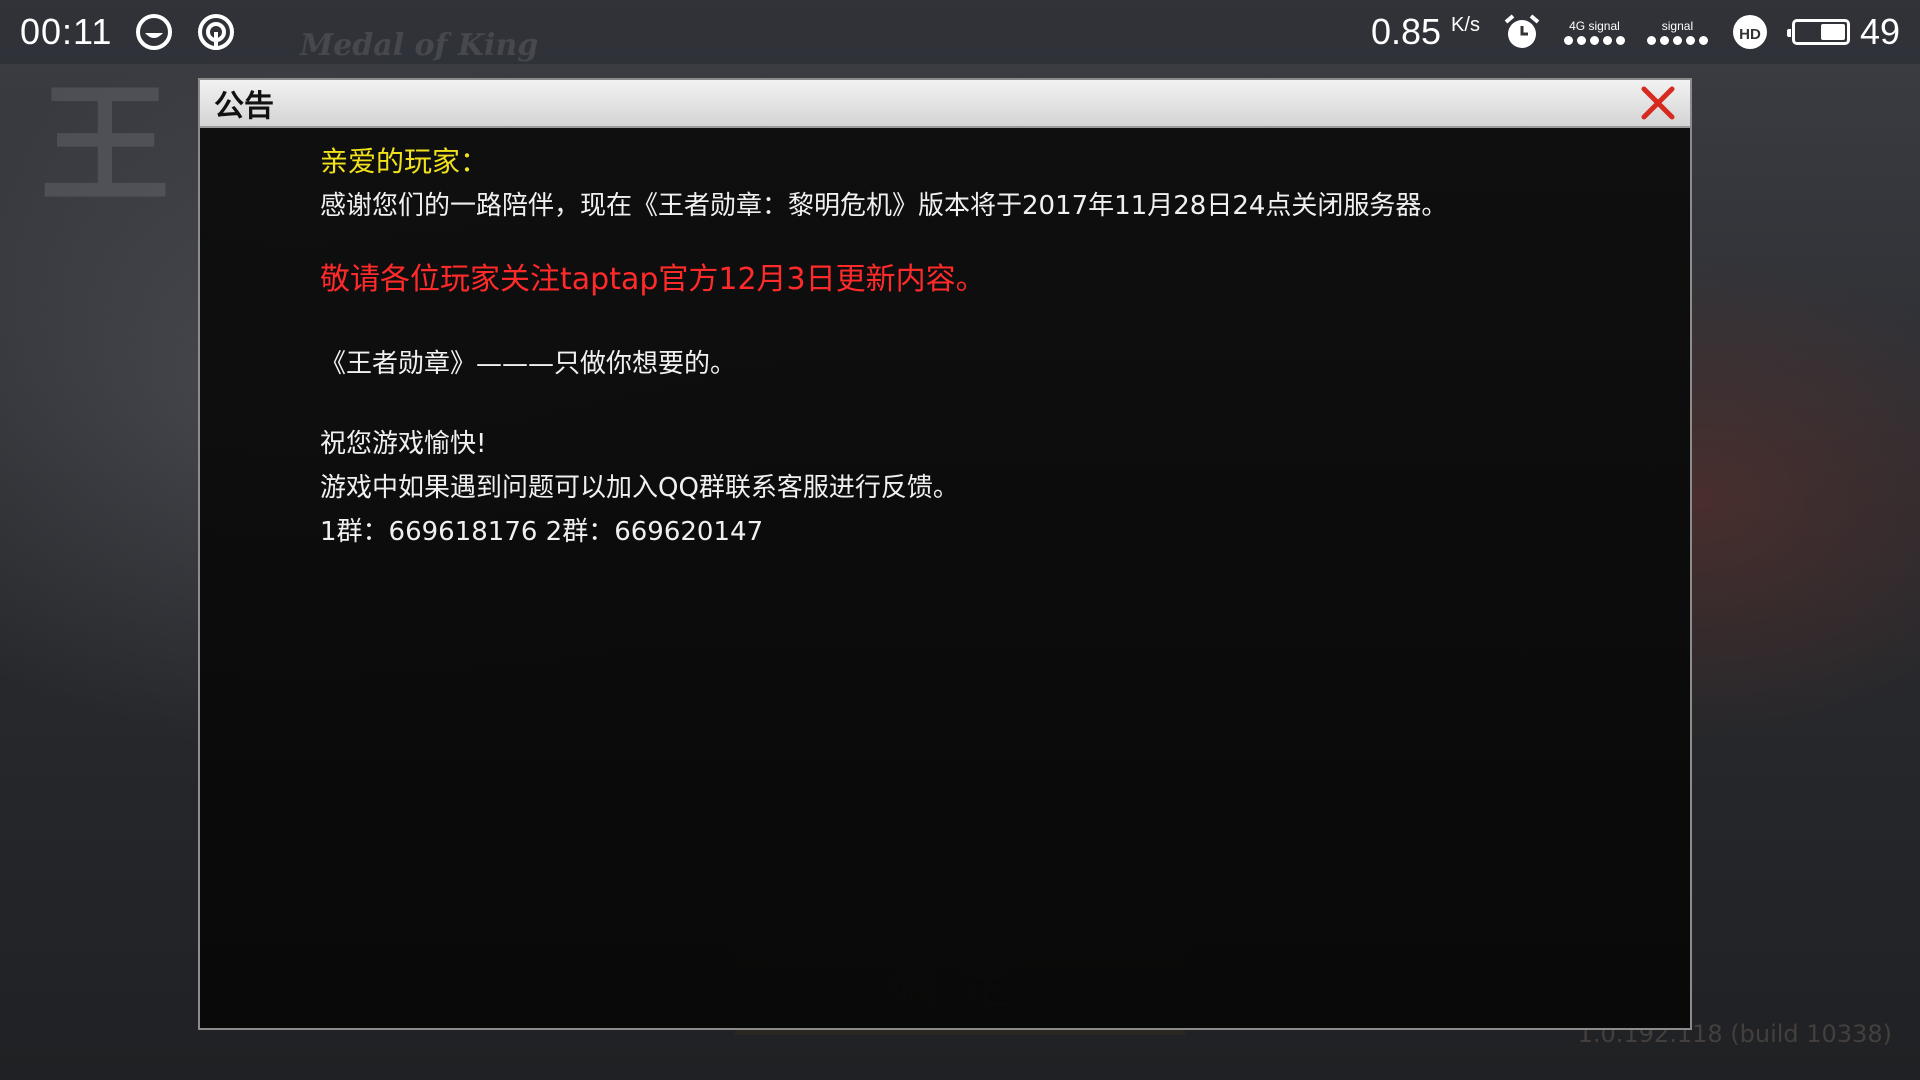 The width and height of the screenshot is (1920, 1080). Describe the element at coordinates (1604, 25) in the screenshot. I see `signal-label-1: signal` at that location.